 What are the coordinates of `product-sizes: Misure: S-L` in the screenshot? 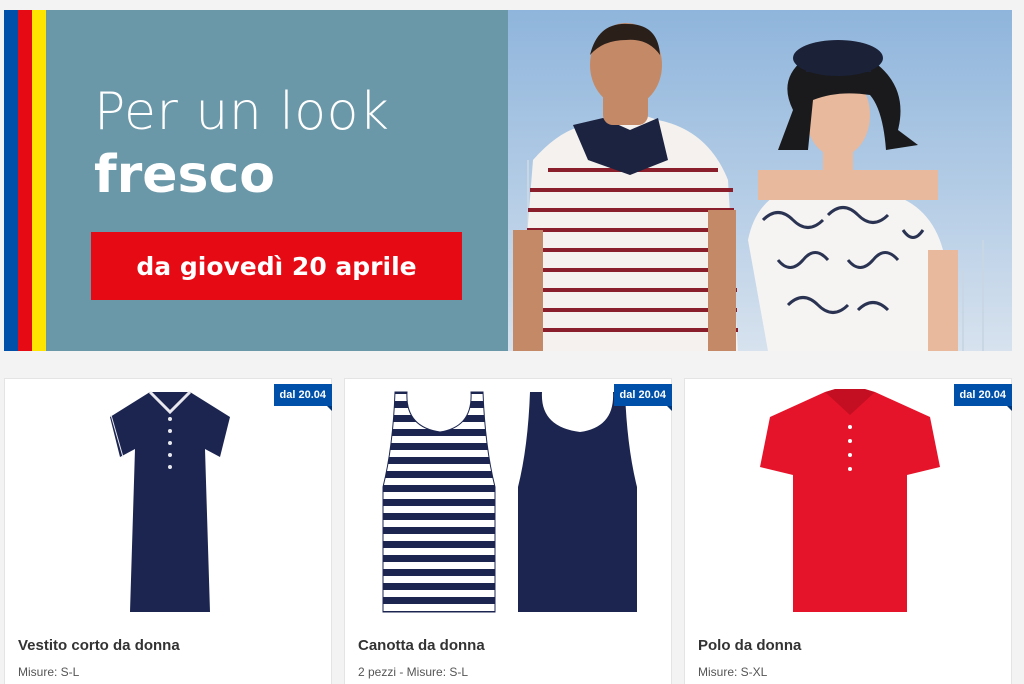 It's located at (49, 672).